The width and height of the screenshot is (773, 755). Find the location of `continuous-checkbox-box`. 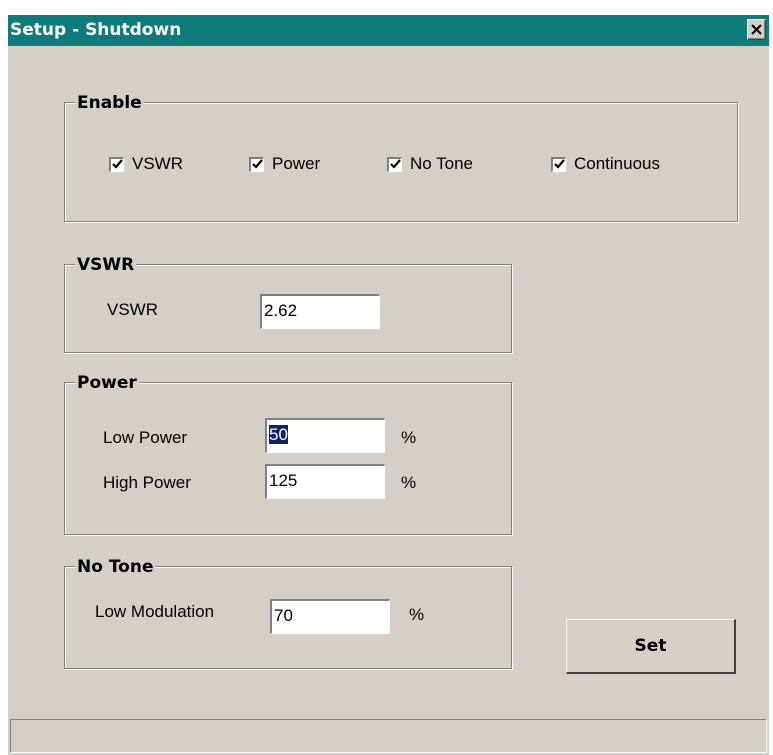

continuous-checkbox-box is located at coordinates (558, 164).